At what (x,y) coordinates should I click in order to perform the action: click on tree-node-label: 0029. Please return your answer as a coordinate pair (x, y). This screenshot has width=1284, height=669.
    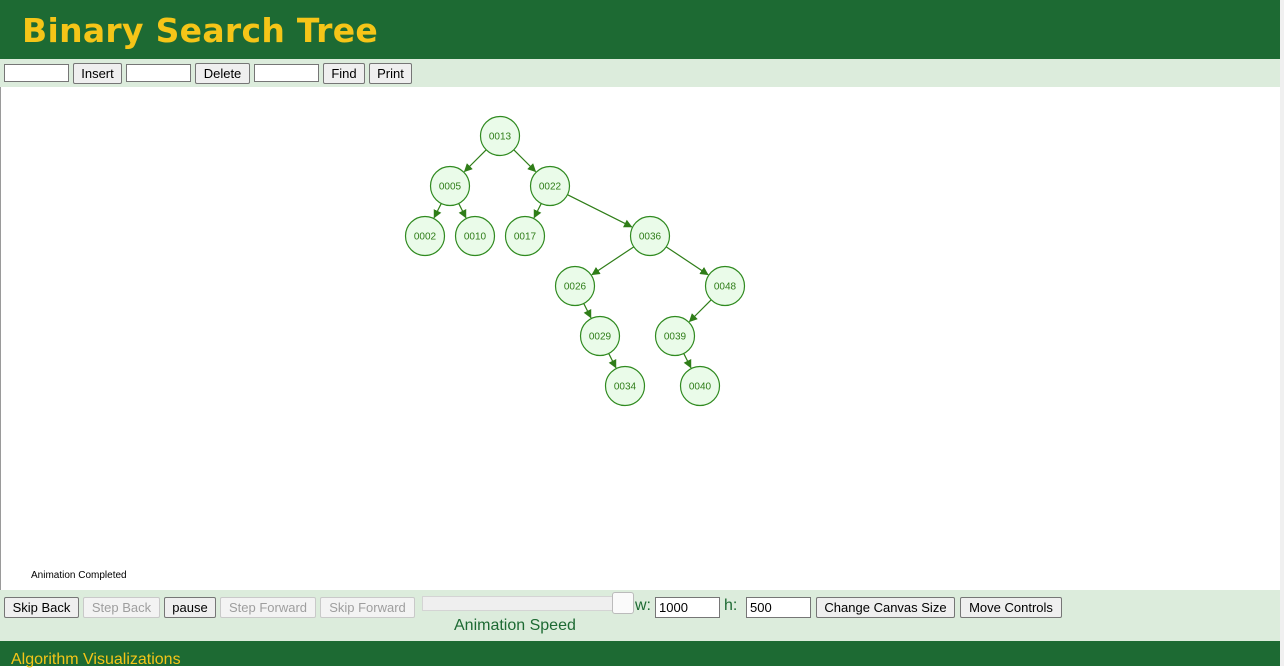
    Looking at the image, I should click on (600, 337).